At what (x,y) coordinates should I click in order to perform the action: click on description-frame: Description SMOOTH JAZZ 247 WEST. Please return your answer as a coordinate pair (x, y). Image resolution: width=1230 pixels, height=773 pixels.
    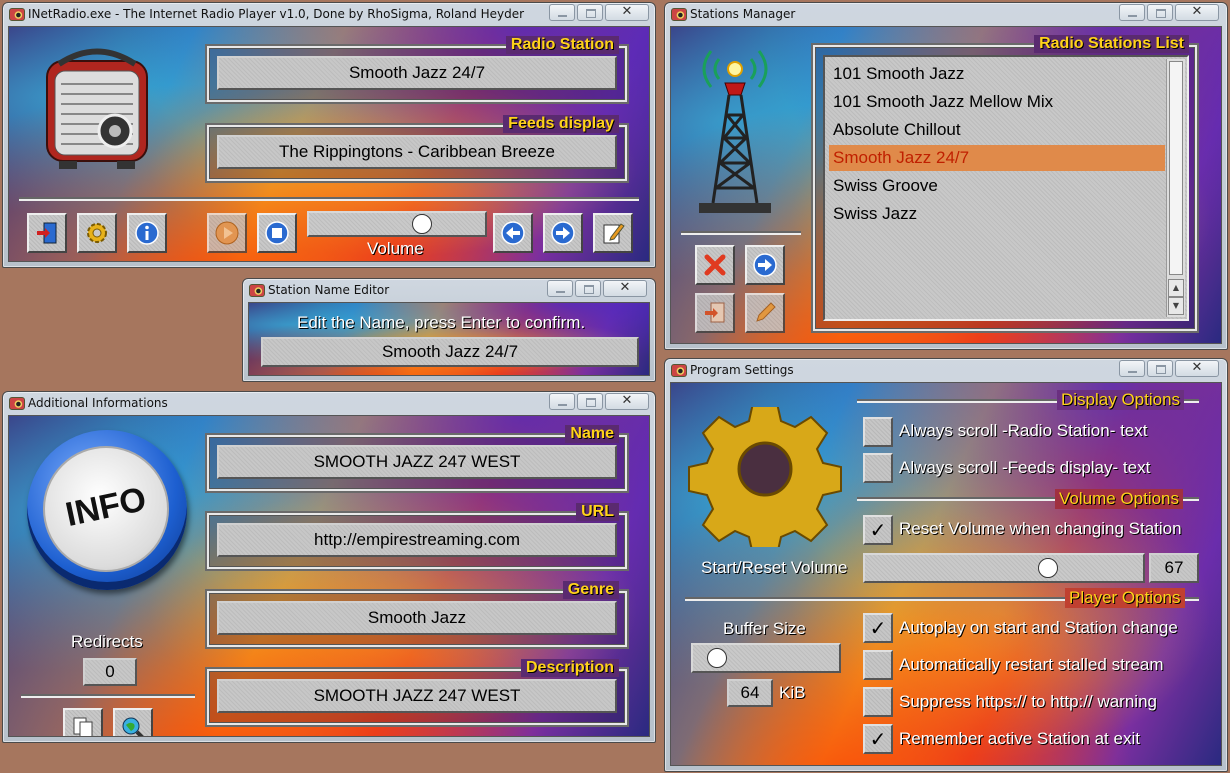
    Looking at the image, I should click on (417, 693).